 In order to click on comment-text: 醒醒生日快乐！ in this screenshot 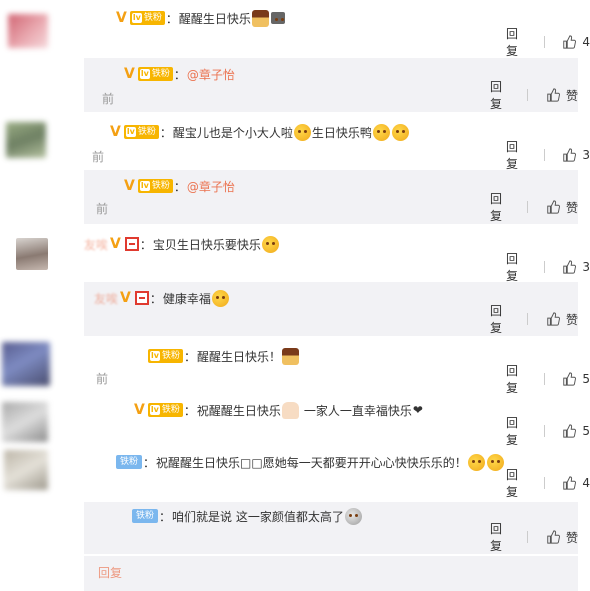, I will do `click(239, 356)`.